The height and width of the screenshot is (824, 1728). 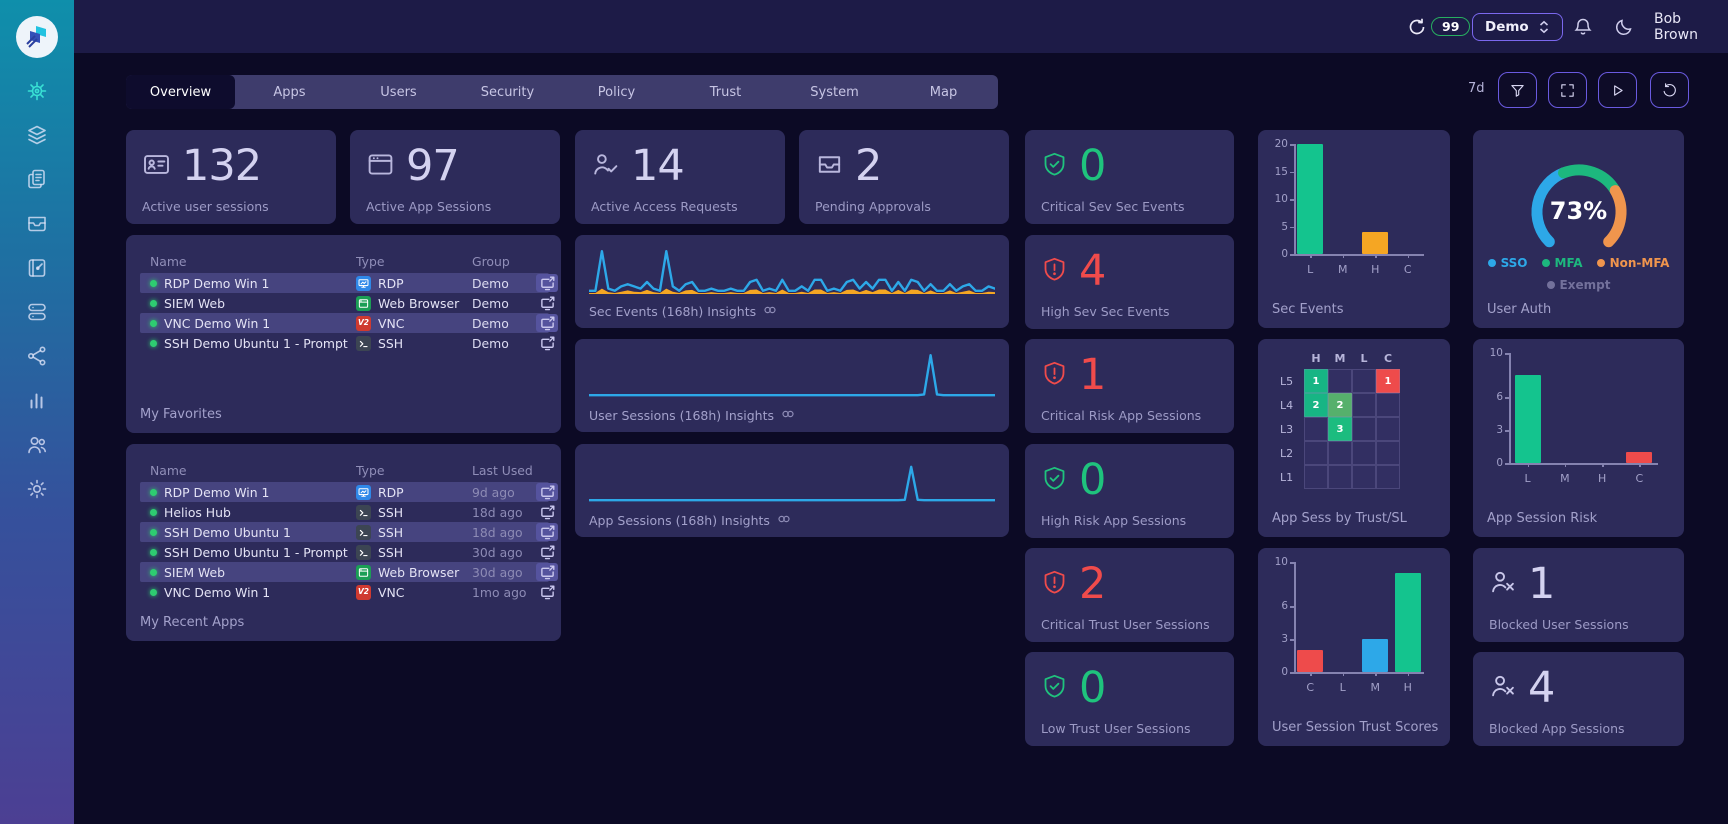 What do you see at coordinates (1354, 647) in the screenshot?
I see `trust_scores-chart: 0 3 6 10 C L M H` at bounding box center [1354, 647].